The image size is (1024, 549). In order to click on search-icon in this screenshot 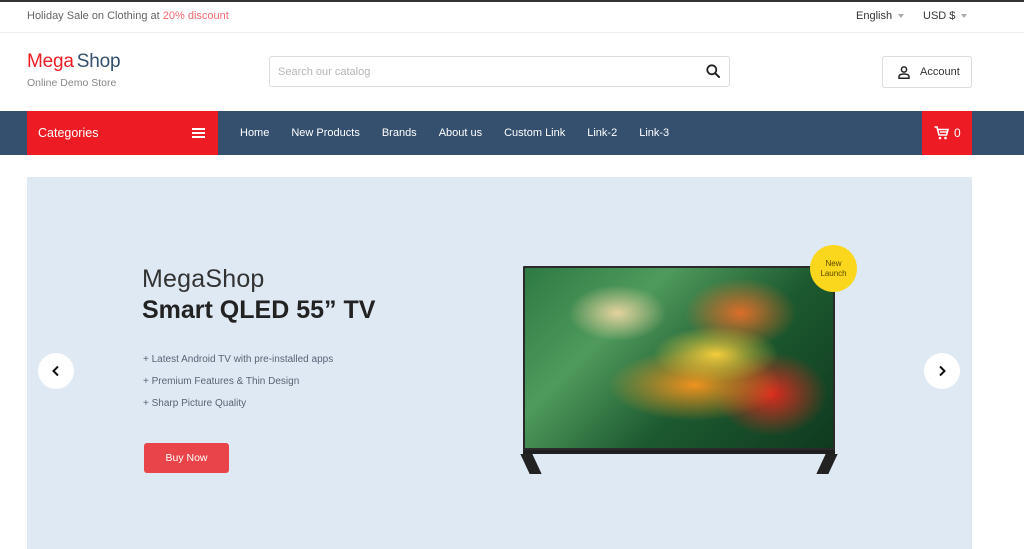, I will do `click(713, 71)`.